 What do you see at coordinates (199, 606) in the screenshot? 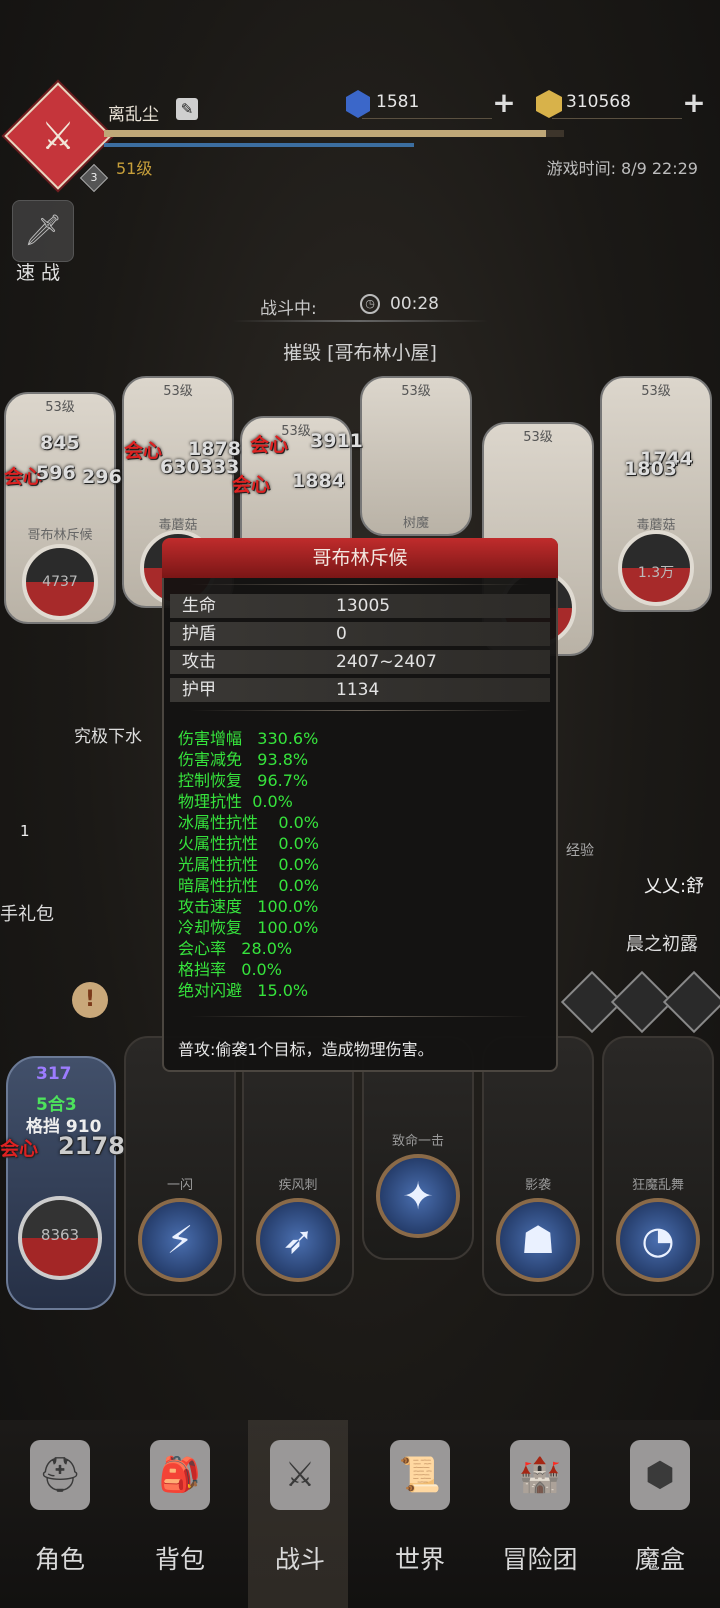
I see `stat-label: 生命` at bounding box center [199, 606].